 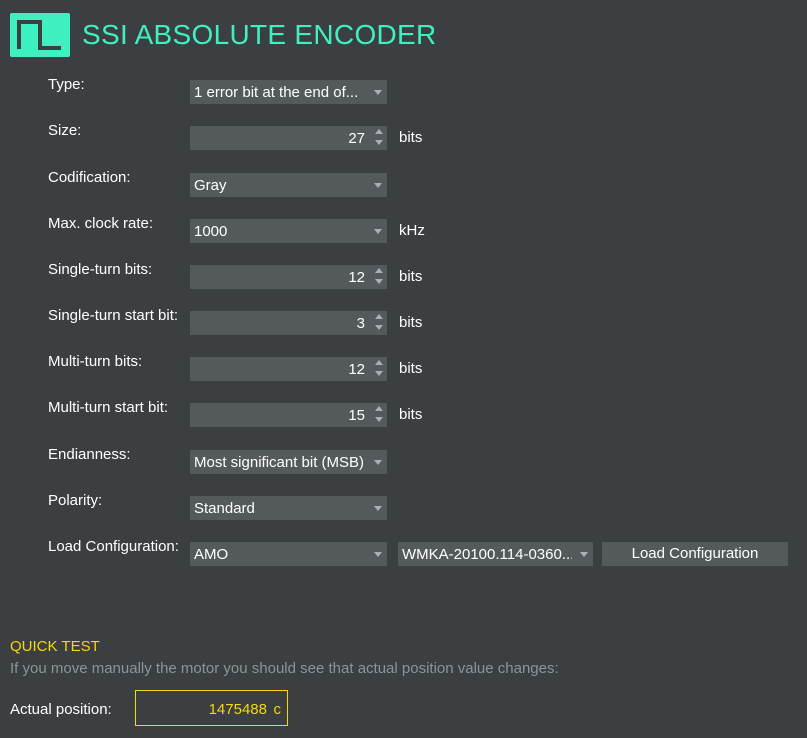 I want to click on load-configuration-label: Load Configuration:, so click(x=113, y=546).